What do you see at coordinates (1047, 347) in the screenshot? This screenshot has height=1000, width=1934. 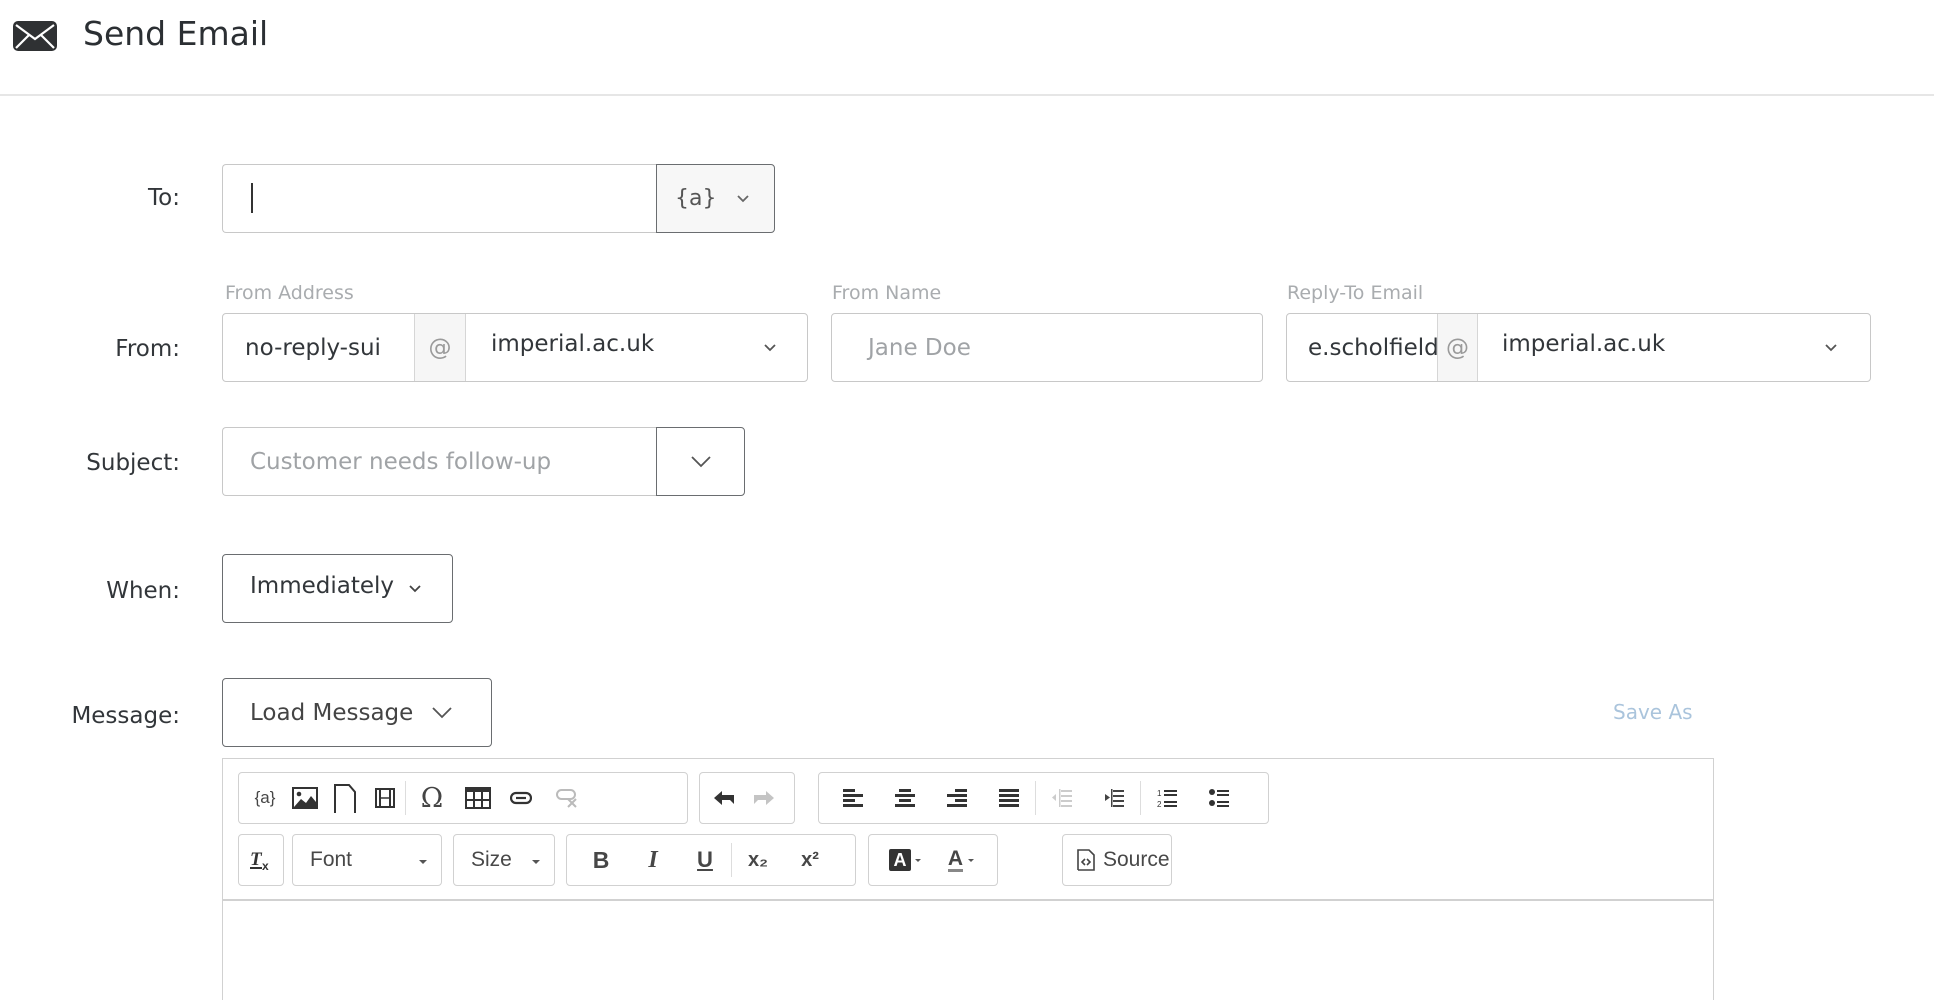 I see `from-name-input: Jane Doe` at bounding box center [1047, 347].